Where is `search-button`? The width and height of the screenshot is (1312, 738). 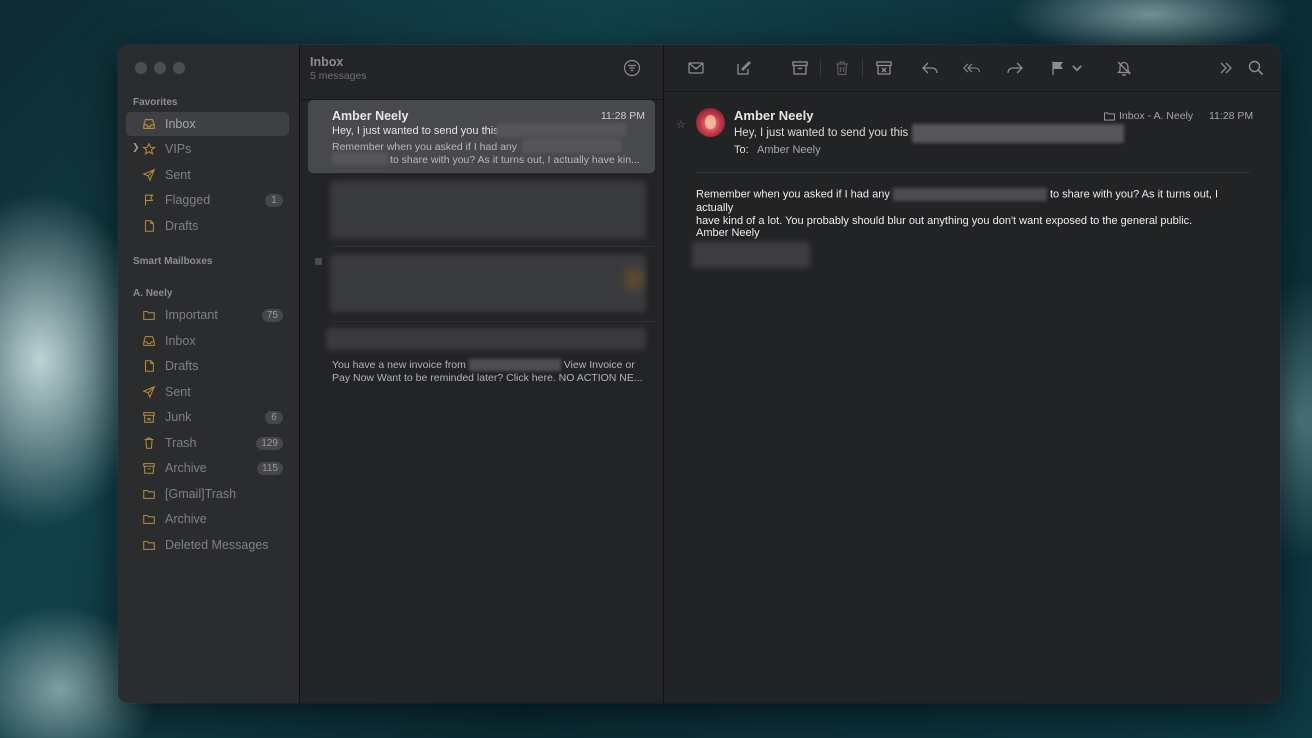
search-button is located at coordinates (1256, 68).